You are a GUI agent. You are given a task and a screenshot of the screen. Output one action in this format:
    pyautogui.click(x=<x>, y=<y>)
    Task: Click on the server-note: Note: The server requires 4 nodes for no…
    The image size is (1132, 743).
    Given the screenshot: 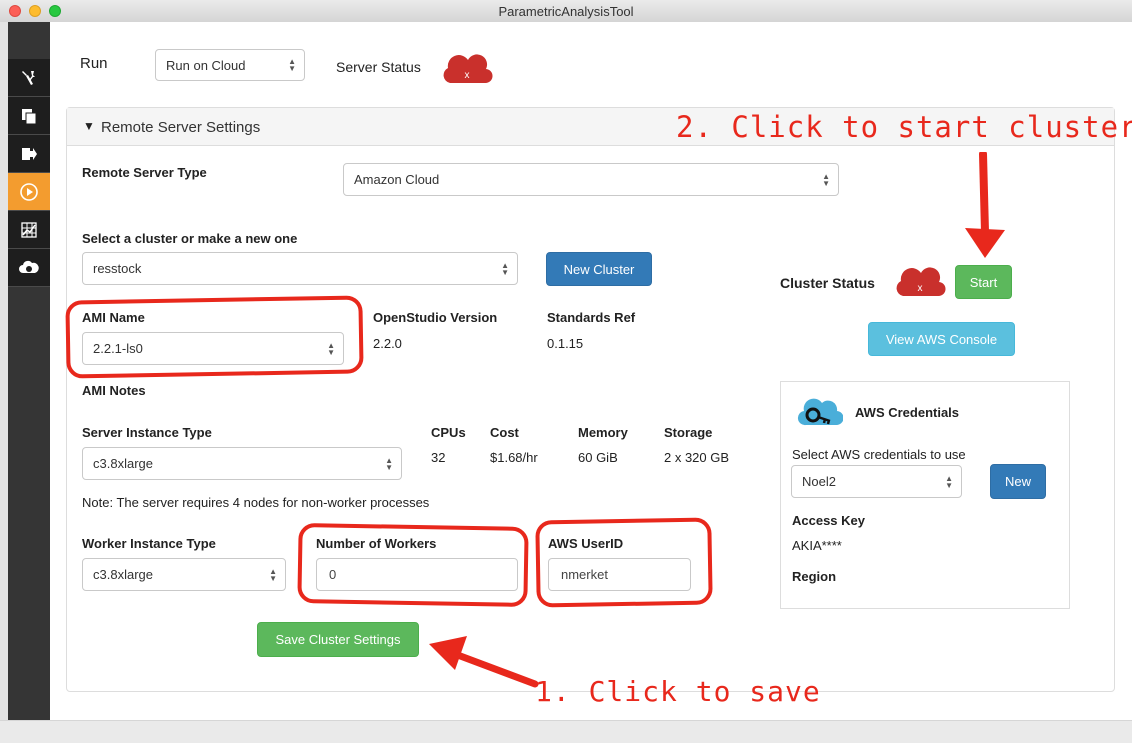 What is the action you would take?
    pyautogui.click(x=256, y=502)
    